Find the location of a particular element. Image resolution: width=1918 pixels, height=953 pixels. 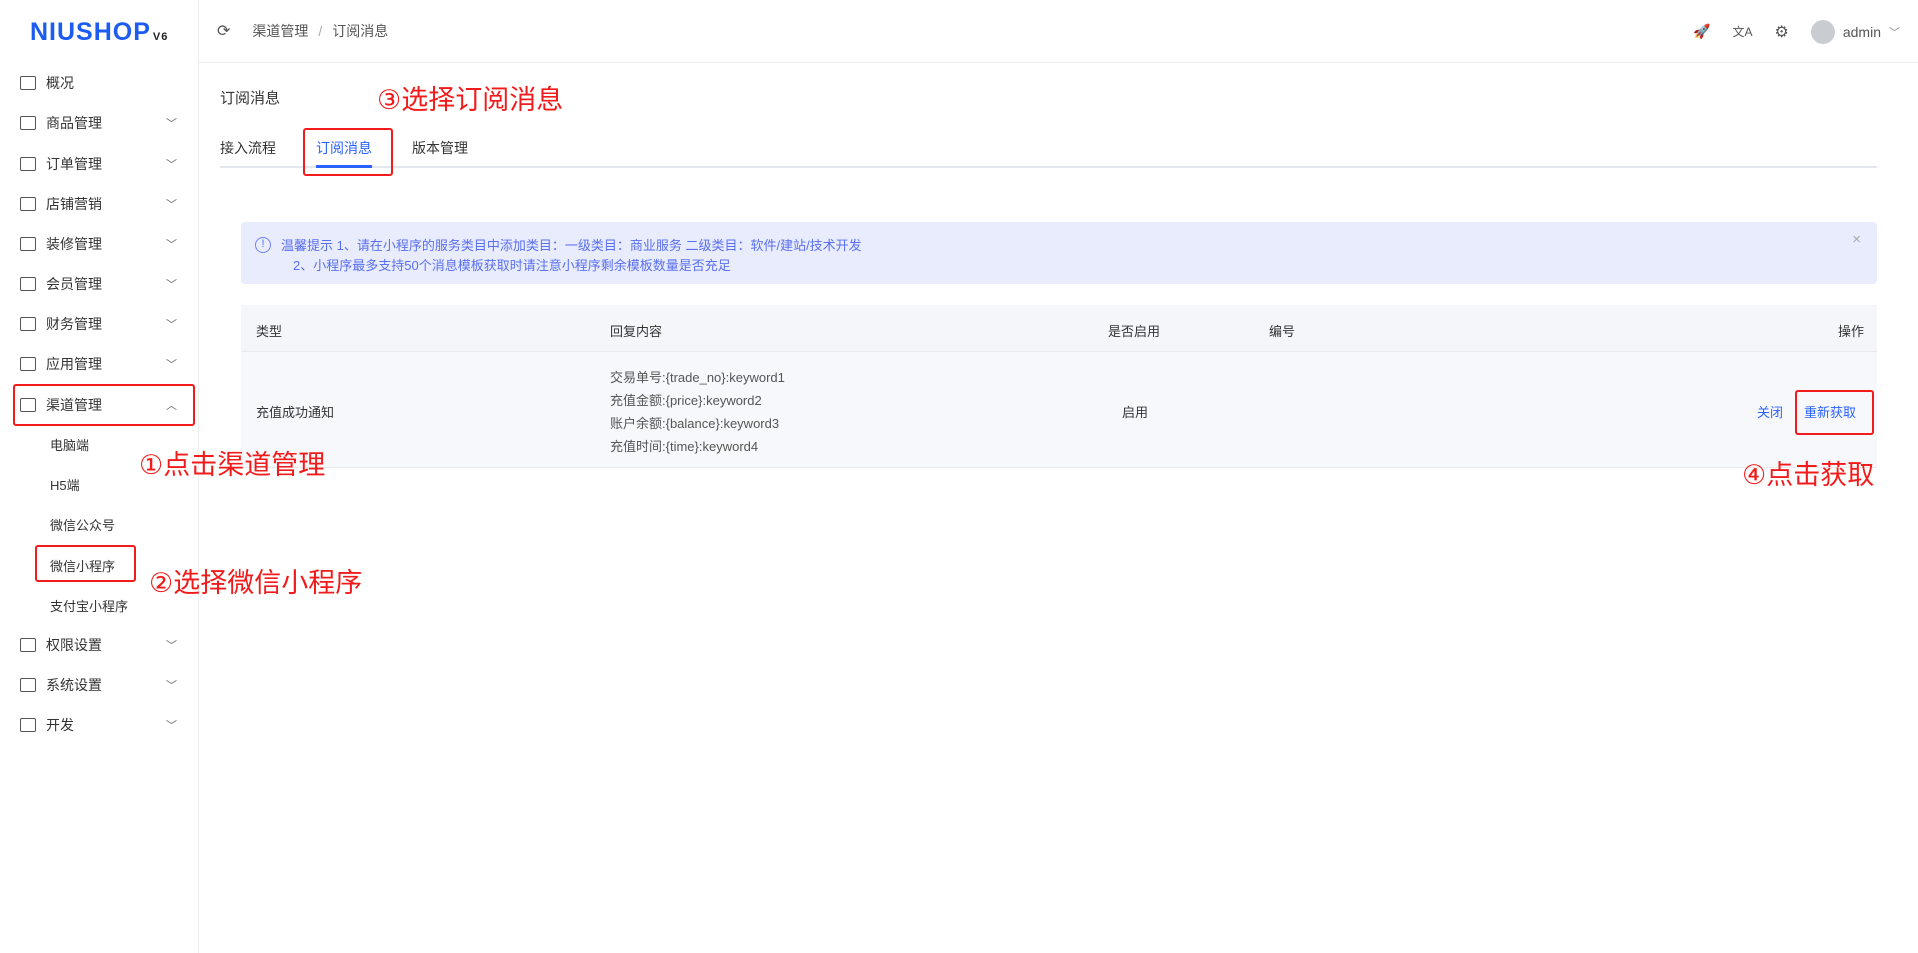

cell-enabled: 启用 is located at coordinates (1135, 412).